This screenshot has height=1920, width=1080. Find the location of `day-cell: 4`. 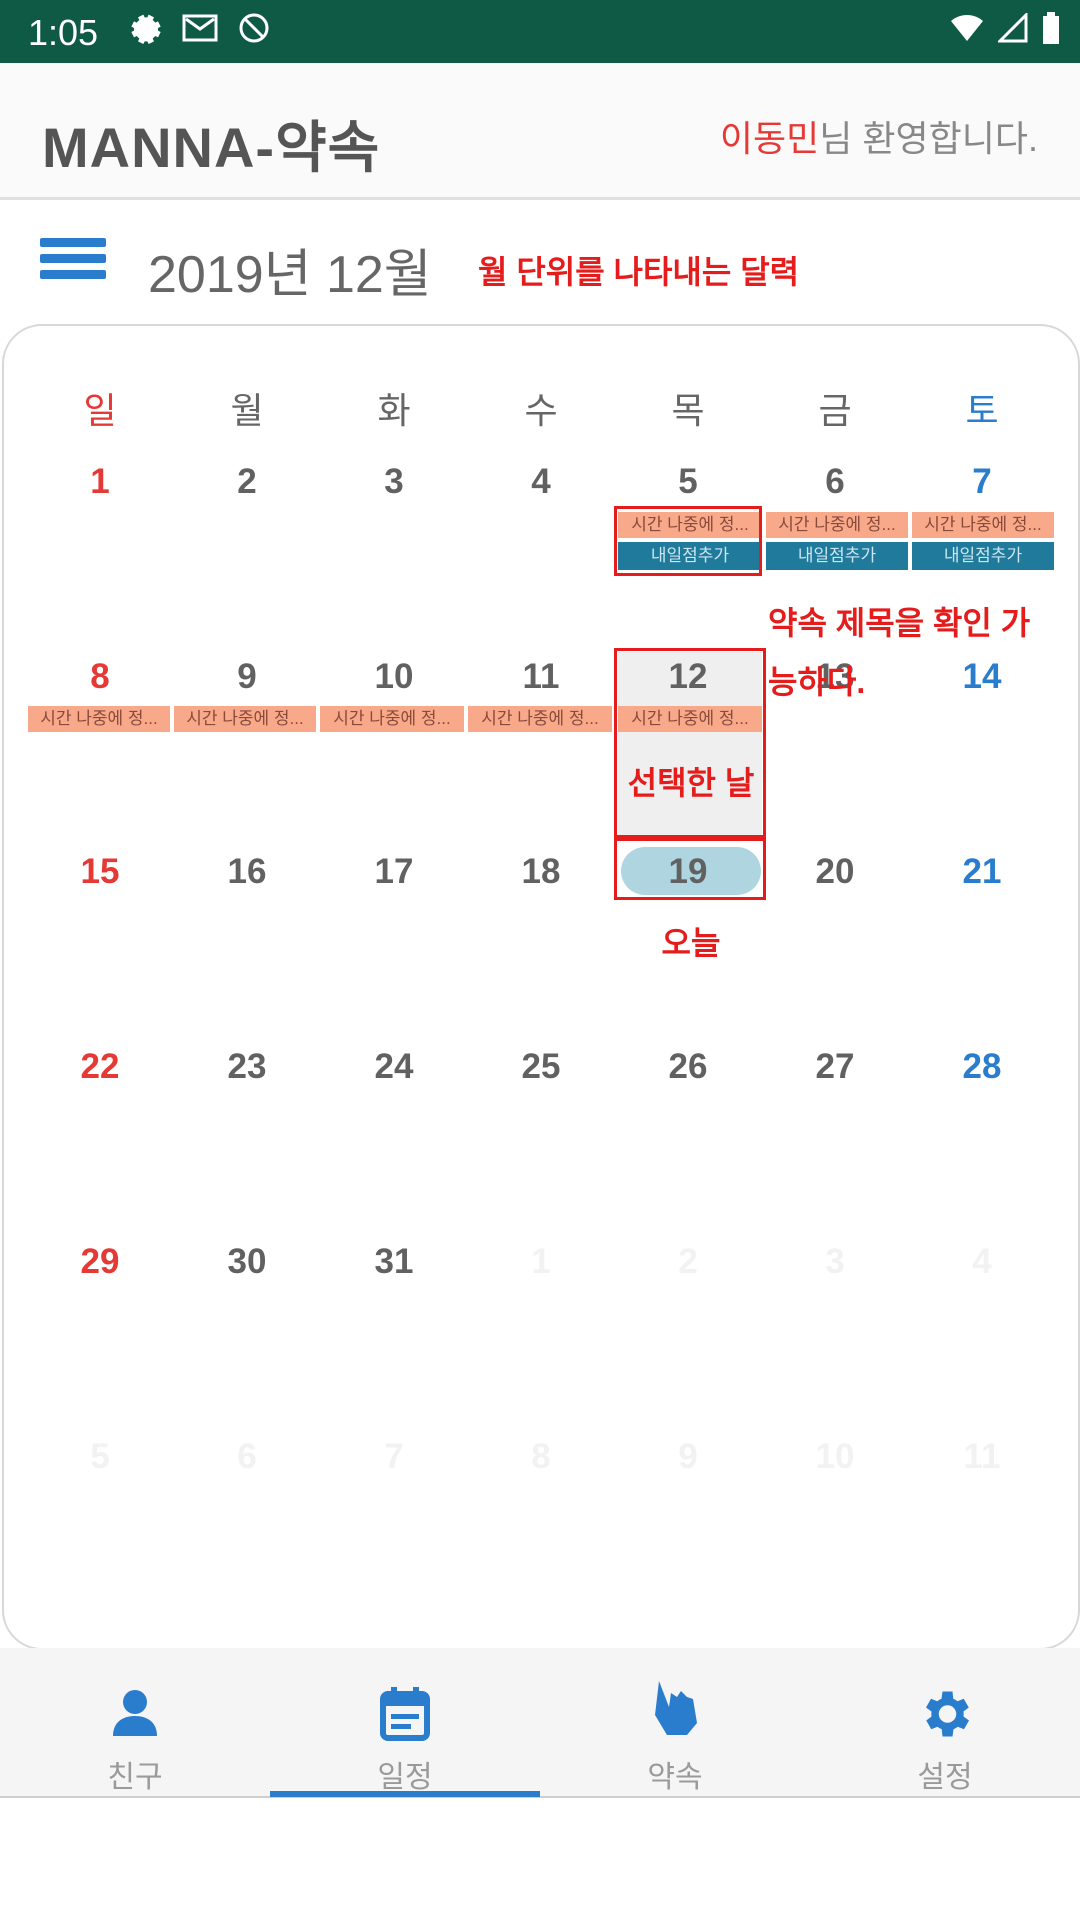

day-cell: 4 is located at coordinates (541, 482).